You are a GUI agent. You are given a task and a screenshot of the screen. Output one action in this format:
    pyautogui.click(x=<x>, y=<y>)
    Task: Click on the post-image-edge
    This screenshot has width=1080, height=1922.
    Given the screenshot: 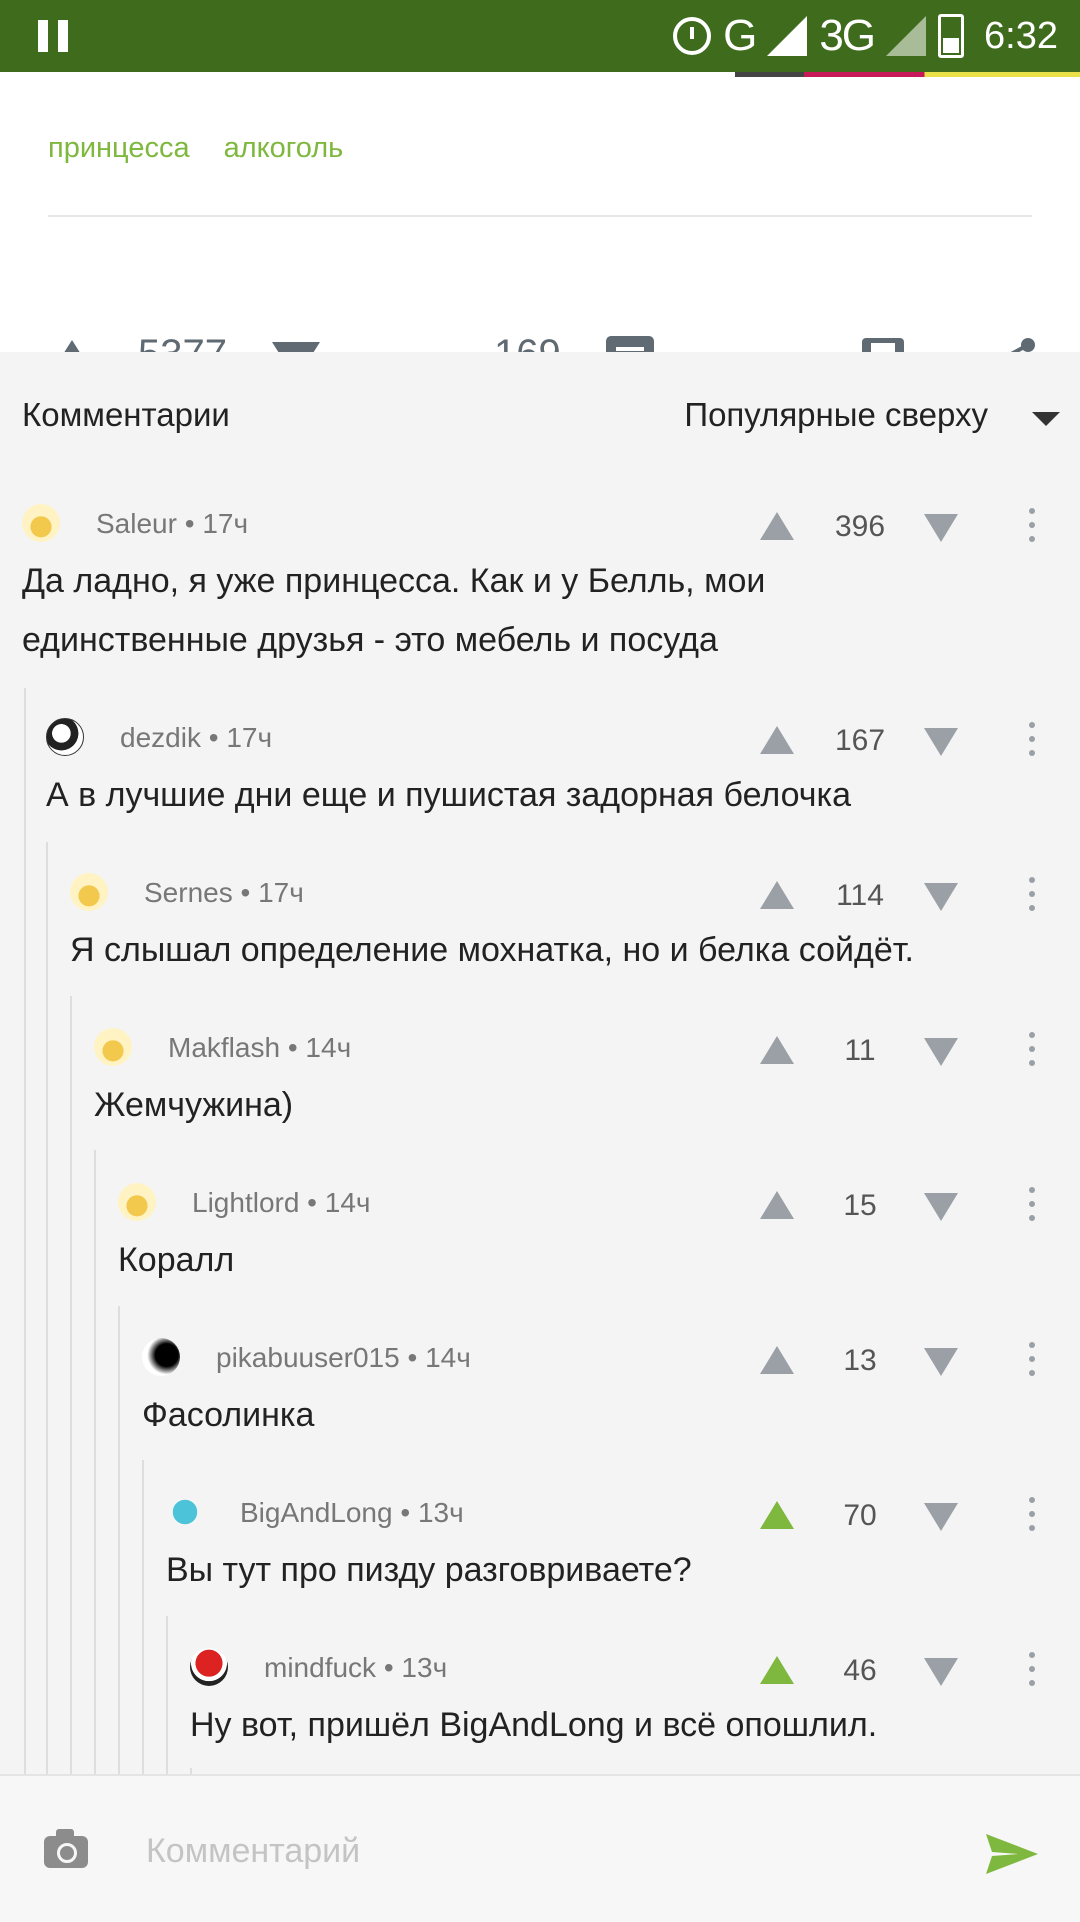 What is the action you would take?
    pyautogui.click(x=907, y=74)
    